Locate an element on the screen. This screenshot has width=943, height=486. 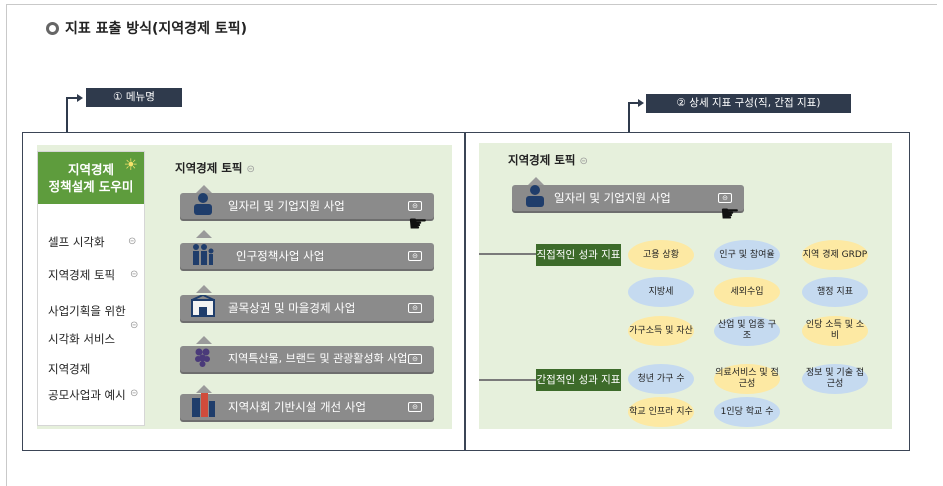
sidebar-item-label-2: 시각화 서비스 is located at coordinates (82, 339).